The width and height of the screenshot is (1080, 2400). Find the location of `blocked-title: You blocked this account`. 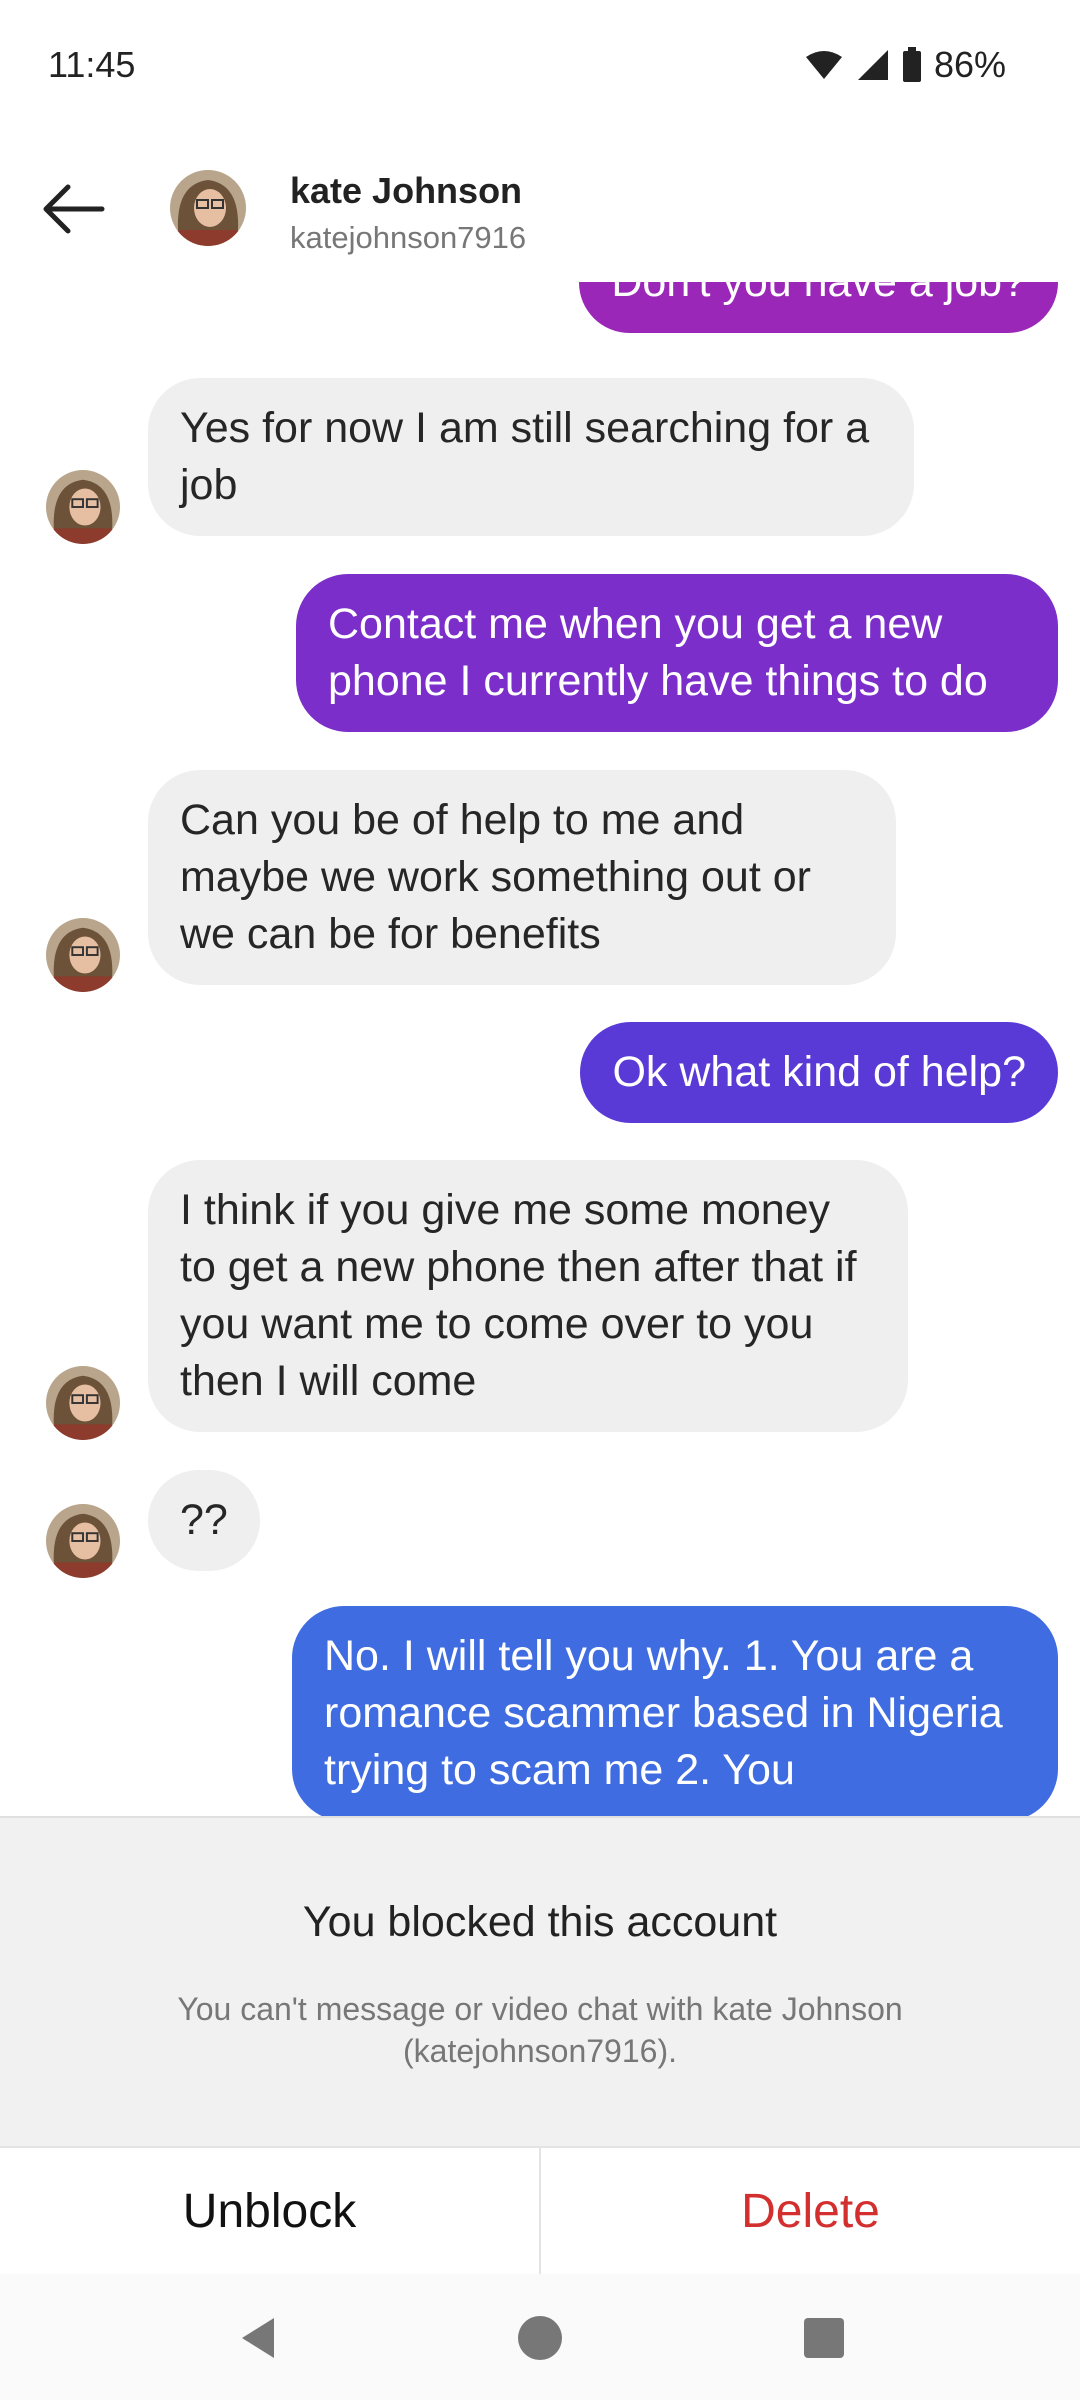

blocked-title: You blocked this account is located at coordinates (540, 1922).